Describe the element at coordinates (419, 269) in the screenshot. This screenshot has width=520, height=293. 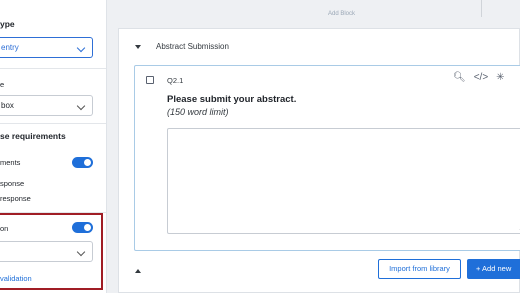
I see `import-from-library-button: Import from library` at that location.